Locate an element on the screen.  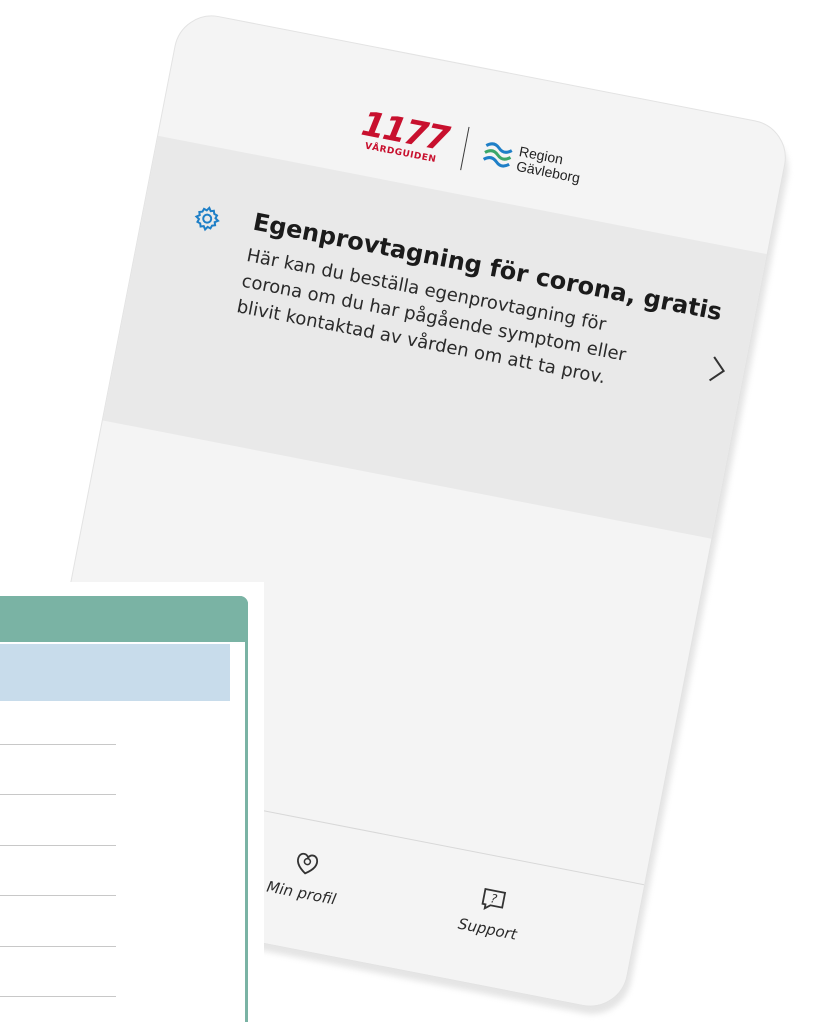
profile-icon is located at coordinates (307, 863).